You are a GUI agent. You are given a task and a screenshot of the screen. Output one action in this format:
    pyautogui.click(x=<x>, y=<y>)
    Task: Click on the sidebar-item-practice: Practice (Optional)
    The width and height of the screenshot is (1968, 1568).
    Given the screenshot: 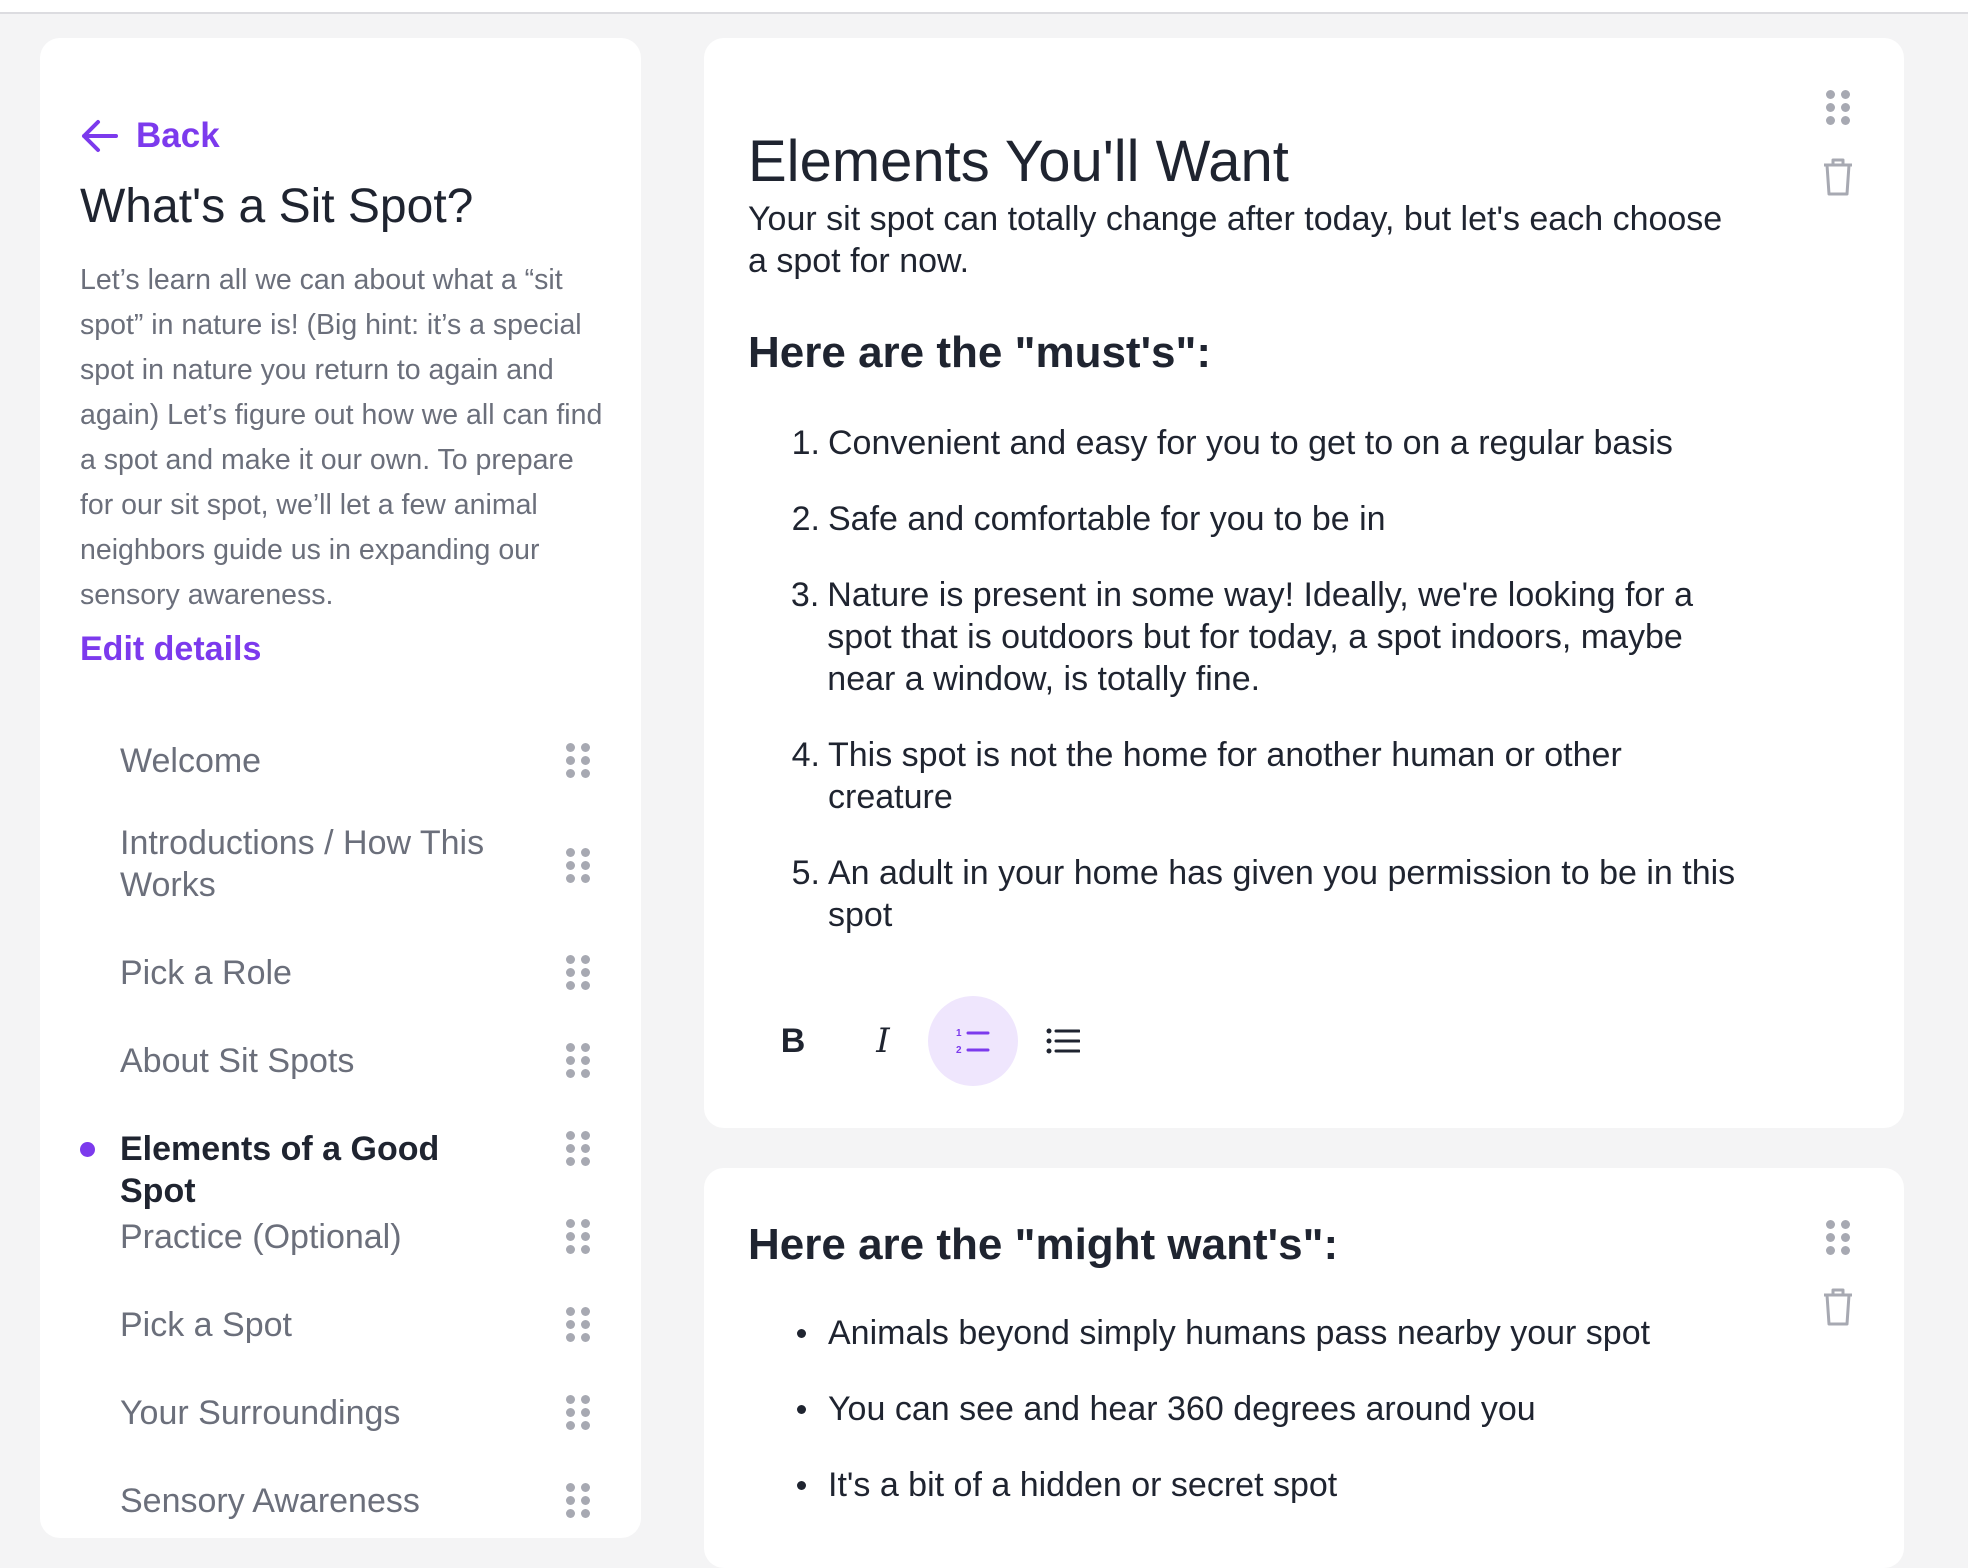 What is the action you would take?
    pyautogui.click(x=340, y=1237)
    